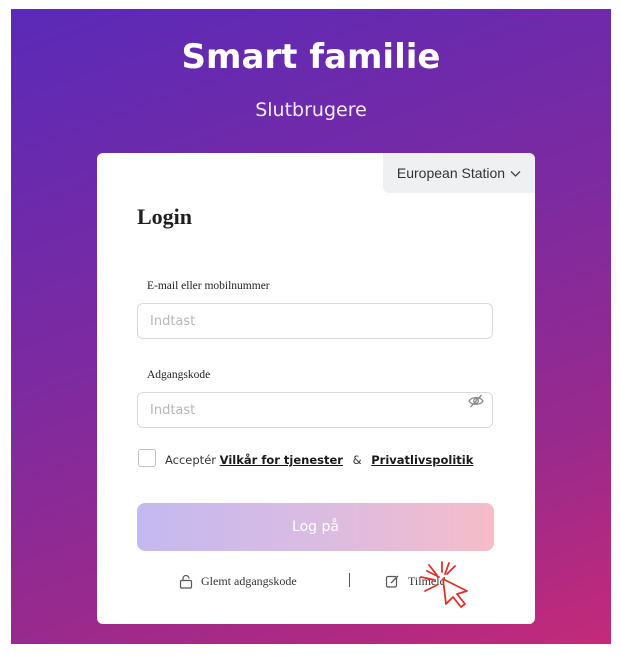 The image size is (620, 655). What do you see at coordinates (165, 216) in the screenshot?
I see `login-heading: Login` at bounding box center [165, 216].